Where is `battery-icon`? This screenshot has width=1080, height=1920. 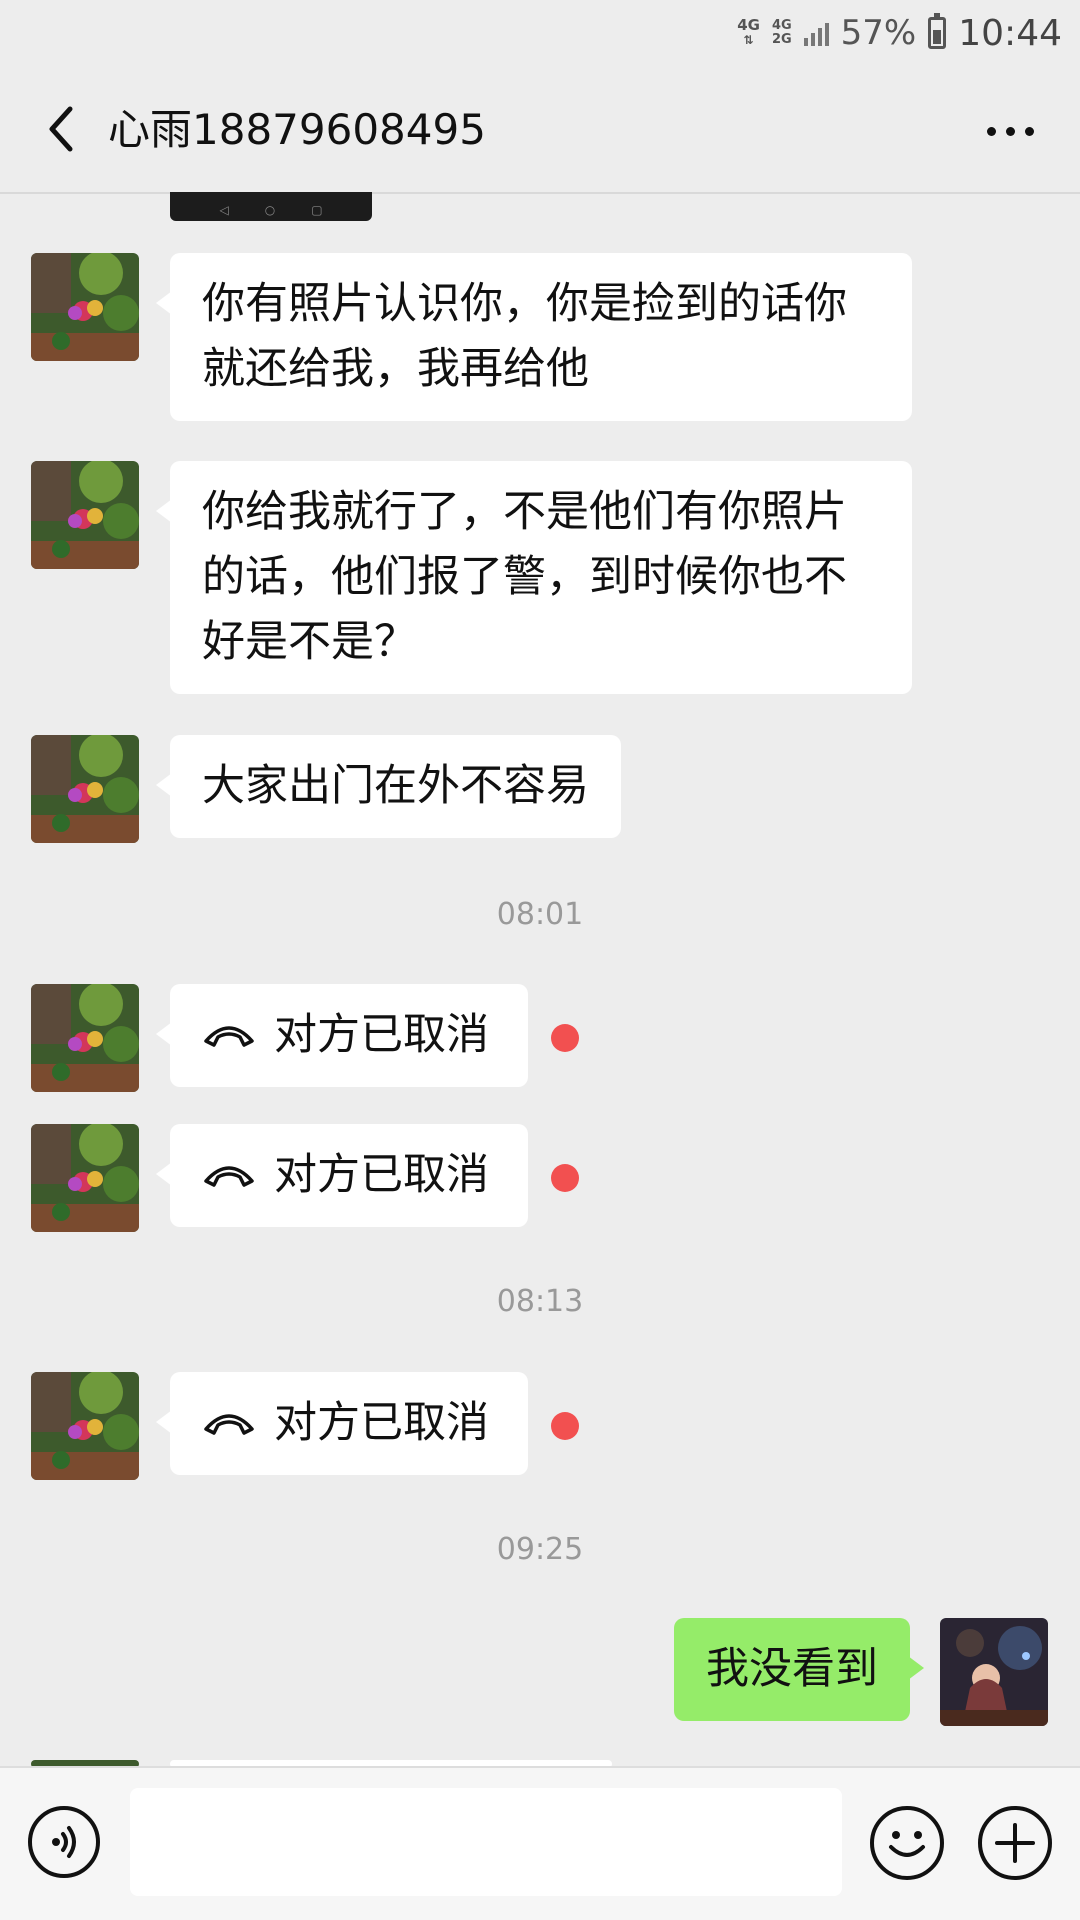
battery-icon is located at coordinates (937, 31).